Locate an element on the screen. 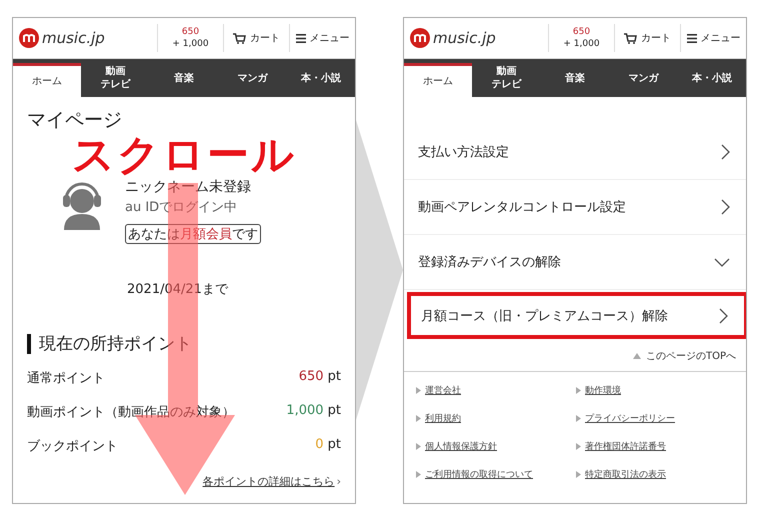  footer-link: 著作権団体許諾番号 is located at coordinates (655, 446).